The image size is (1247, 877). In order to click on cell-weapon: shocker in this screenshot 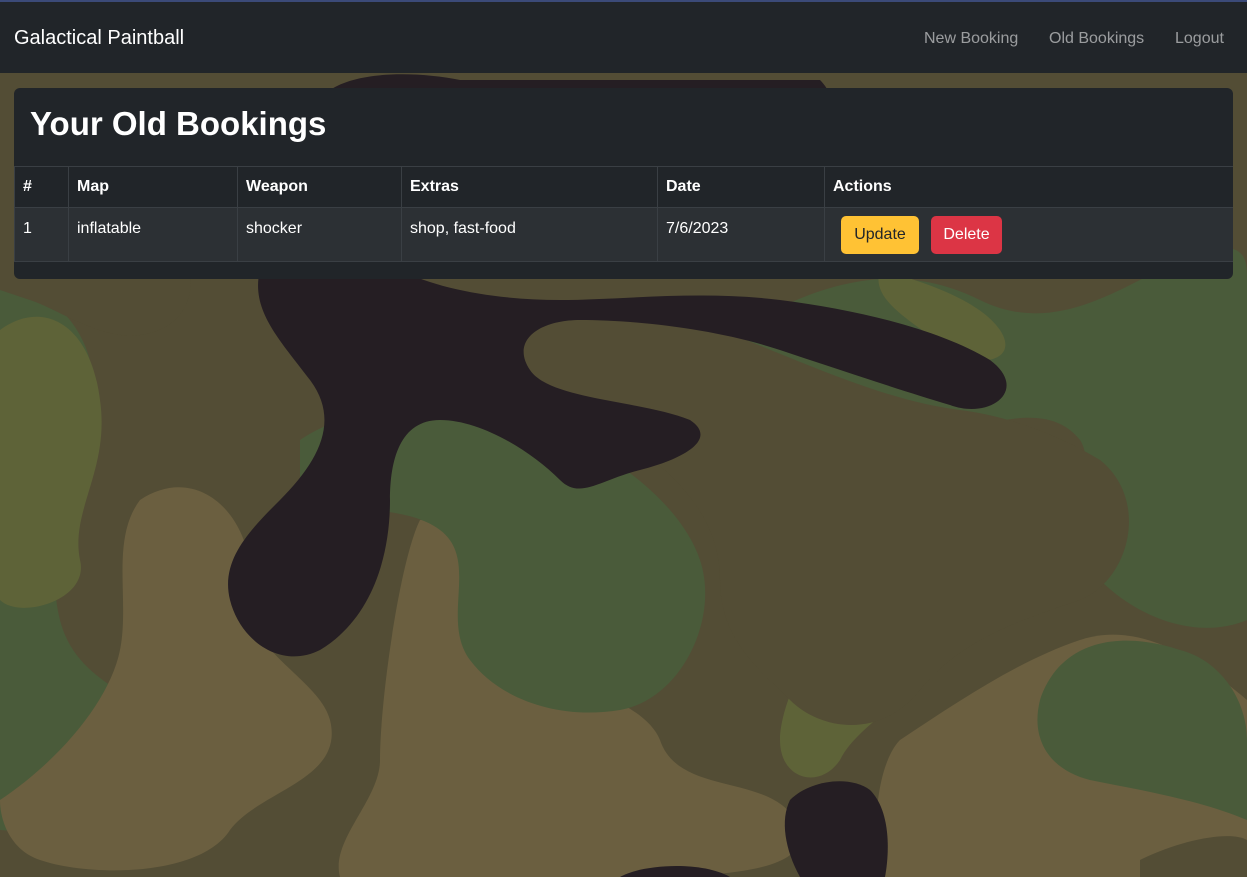, I will do `click(319, 234)`.